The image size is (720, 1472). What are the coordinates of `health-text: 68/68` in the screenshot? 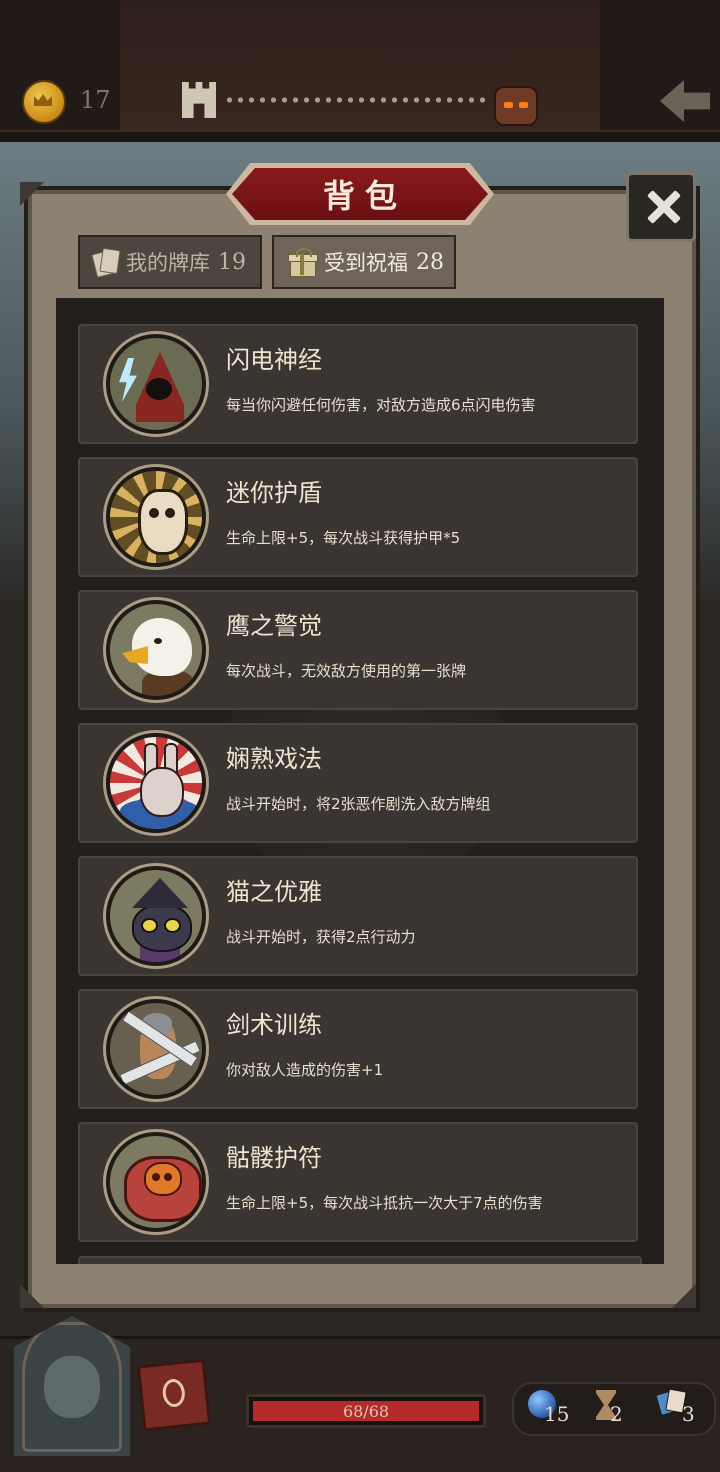 It's located at (366, 1411).